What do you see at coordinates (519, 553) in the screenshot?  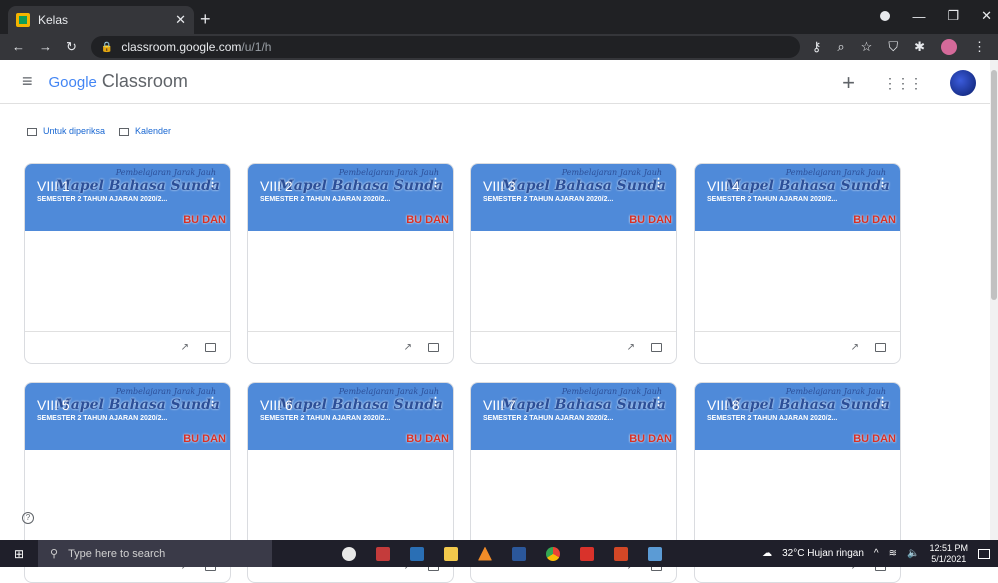 I see `word-app-icon` at bounding box center [519, 553].